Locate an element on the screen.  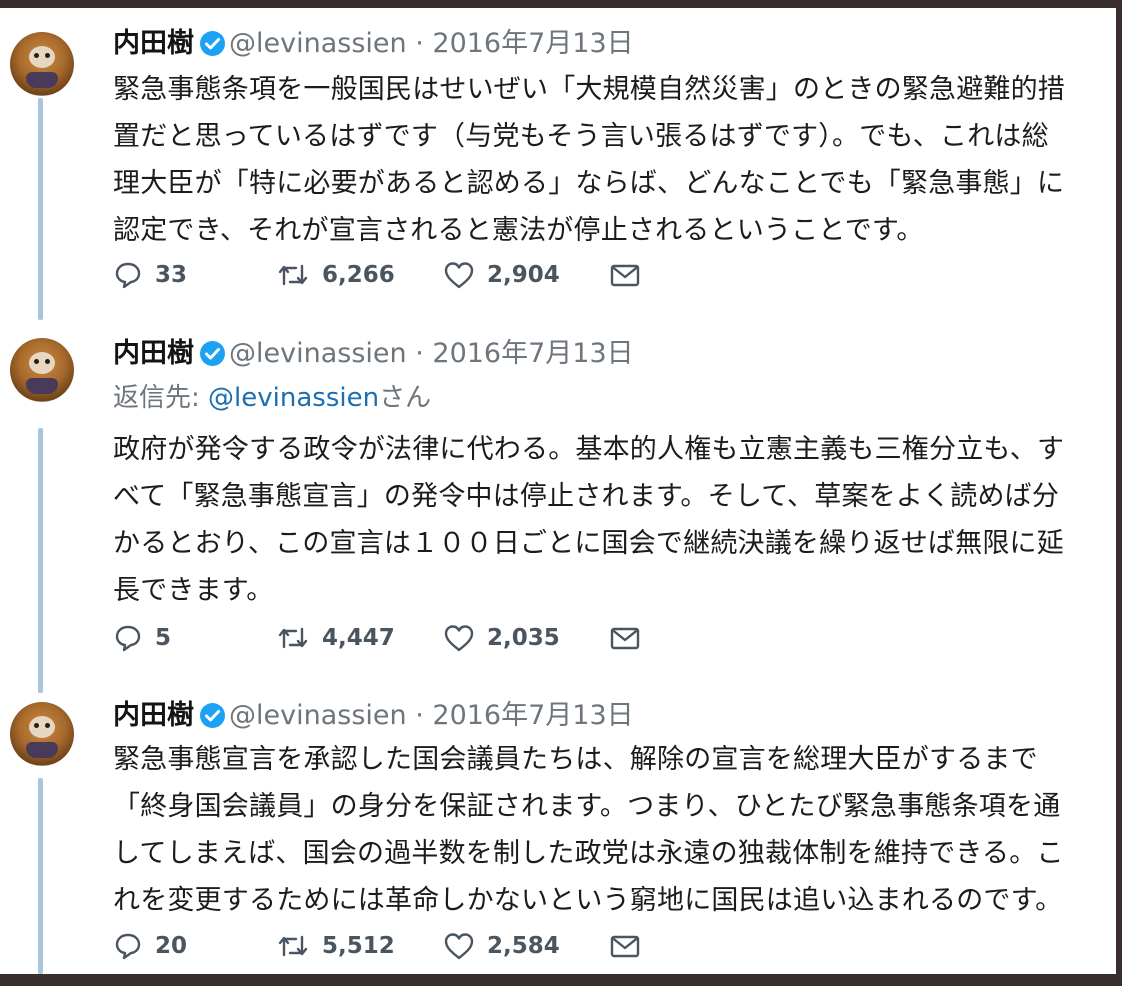
like-button: 2,584 is located at coordinates (501, 946).